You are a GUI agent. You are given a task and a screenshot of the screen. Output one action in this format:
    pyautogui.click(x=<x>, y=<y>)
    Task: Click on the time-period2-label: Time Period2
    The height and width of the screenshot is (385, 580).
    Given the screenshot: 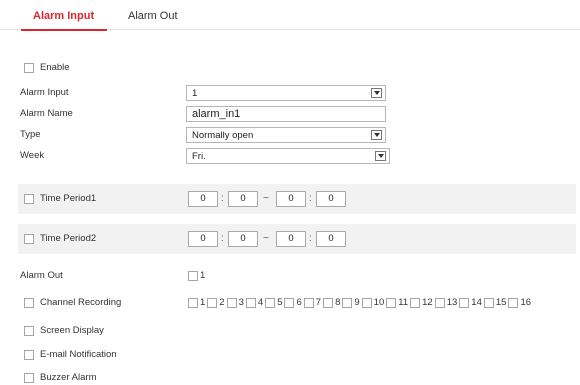 What is the action you would take?
    pyautogui.click(x=68, y=238)
    